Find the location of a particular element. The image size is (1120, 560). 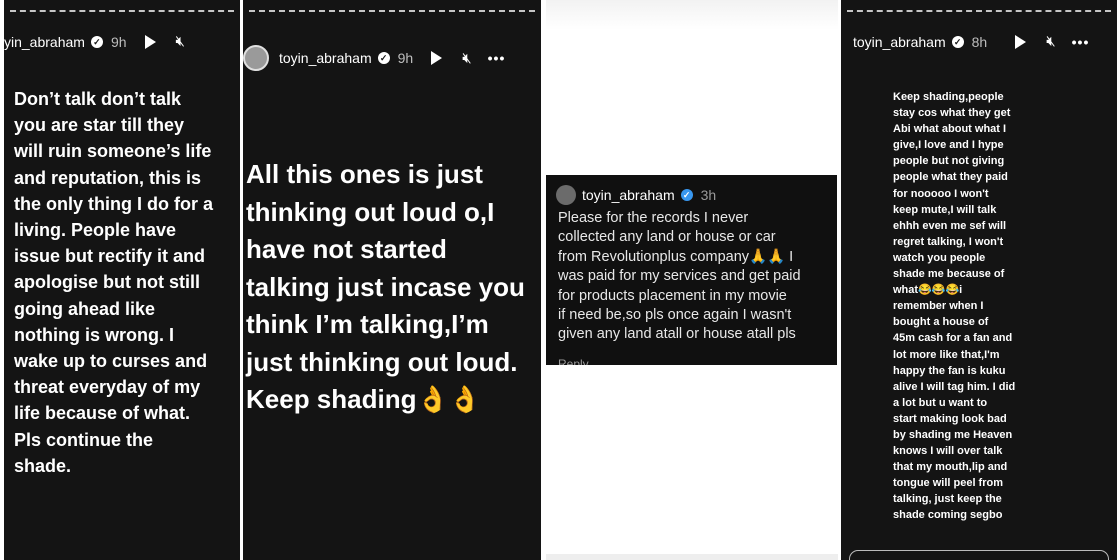

divider is located at coordinates (692, 557).